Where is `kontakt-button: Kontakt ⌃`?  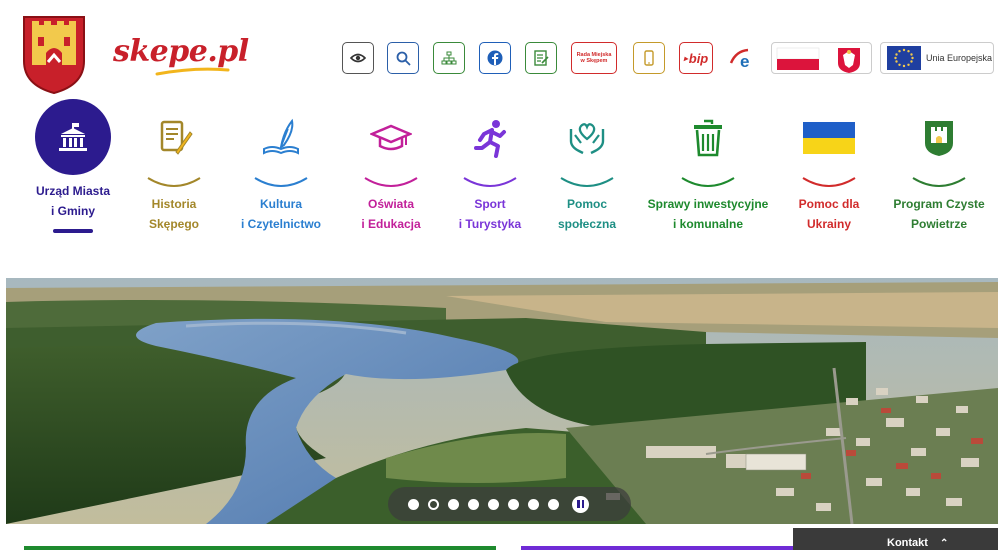
kontakt-button: Kontakt ⌃ is located at coordinates (895, 539).